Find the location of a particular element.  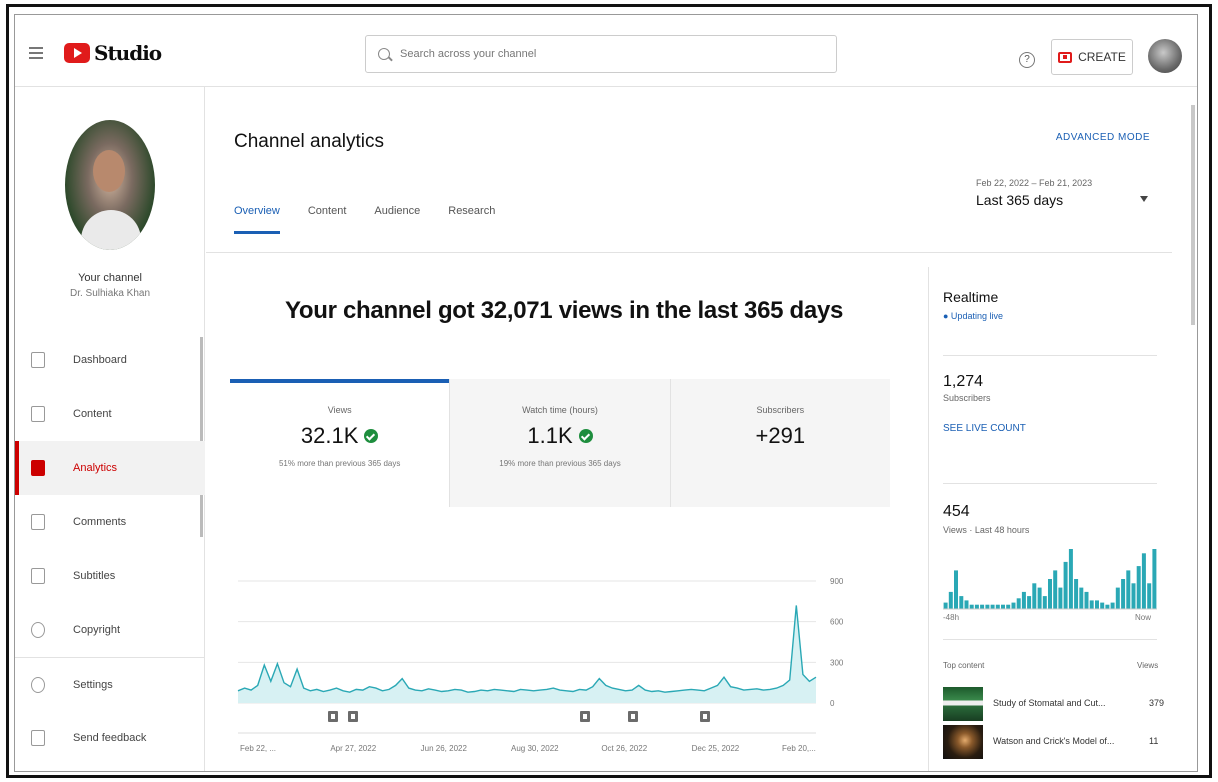

metric-label: Subscribers is located at coordinates (780, 410).